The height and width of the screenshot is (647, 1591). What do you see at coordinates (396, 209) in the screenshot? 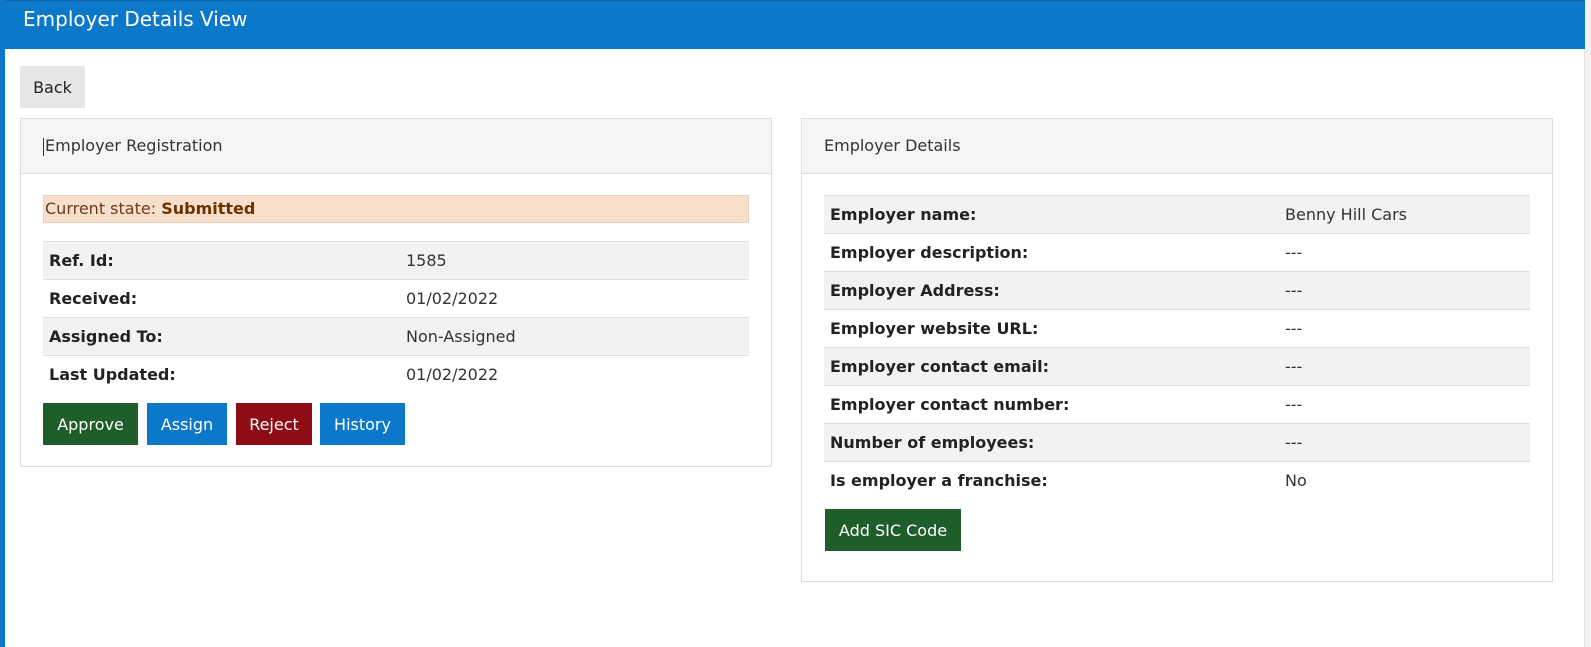
I see `current-state-banner: Current state: Submitted` at bounding box center [396, 209].